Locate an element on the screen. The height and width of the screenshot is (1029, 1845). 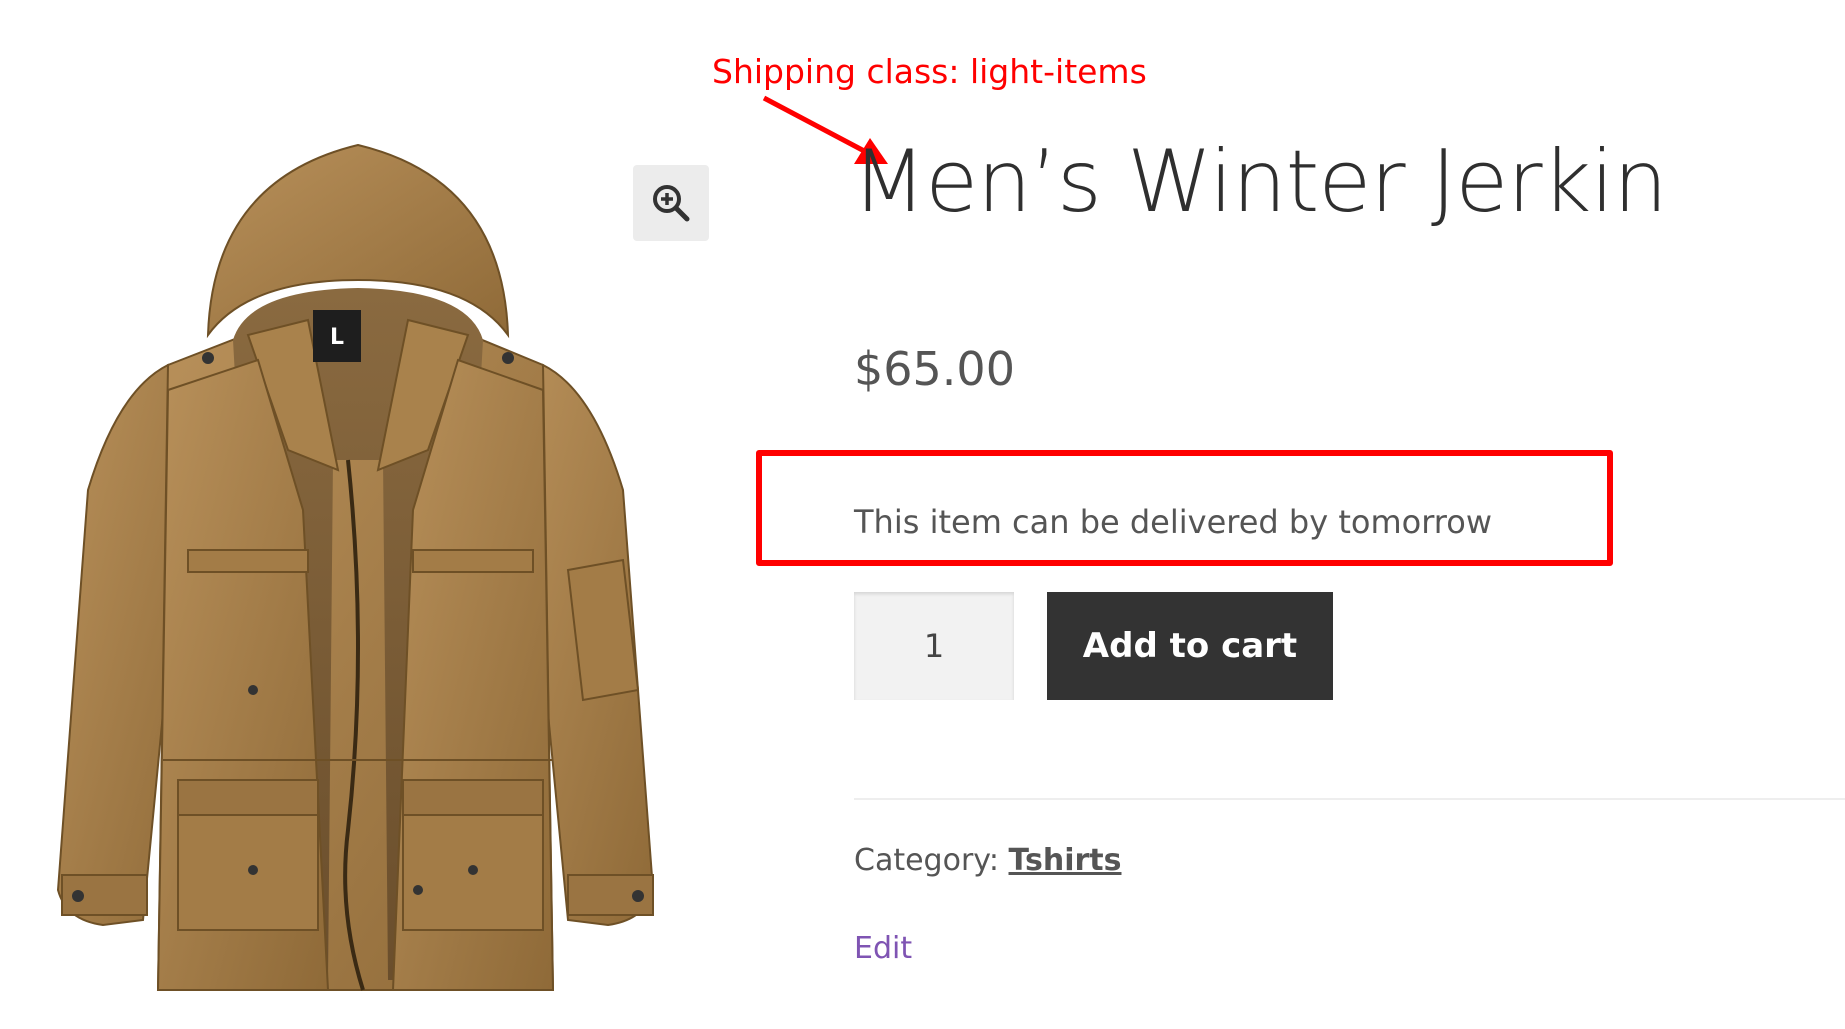
zoom-button is located at coordinates (671, 203).